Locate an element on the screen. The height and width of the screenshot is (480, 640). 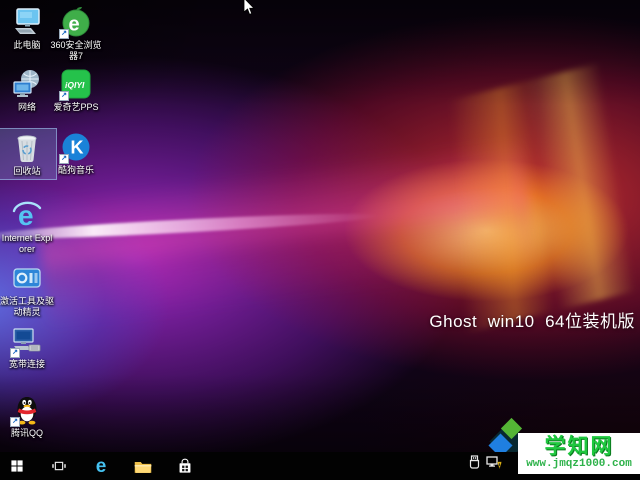
iqiyi-pps-icon: iQIYI ↗ is located at coordinates (75, 84).